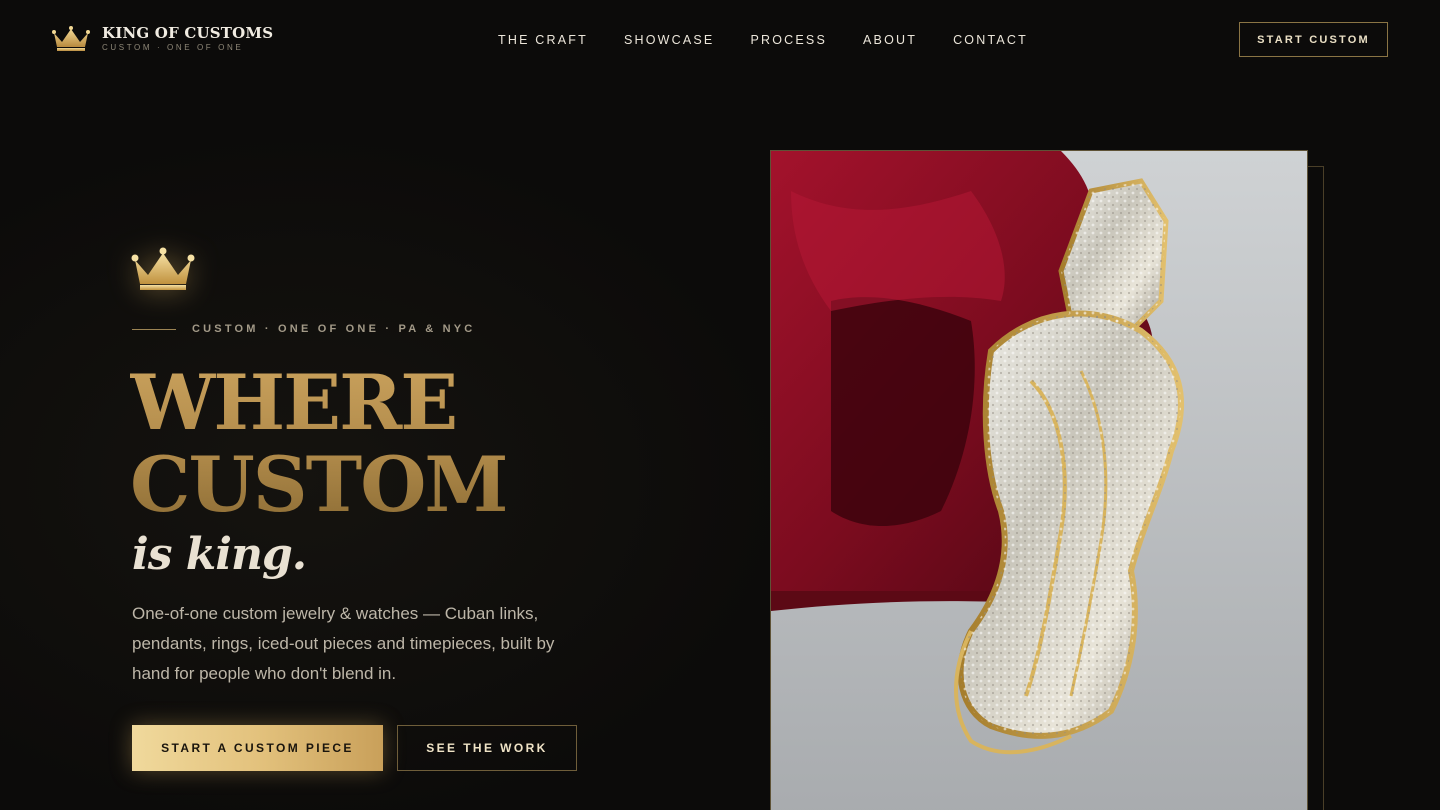 This screenshot has height=810, width=1440. I want to click on hero-eyebrow: CUSTOM · ONE OF ONE · PA & NYC, so click(303, 329).